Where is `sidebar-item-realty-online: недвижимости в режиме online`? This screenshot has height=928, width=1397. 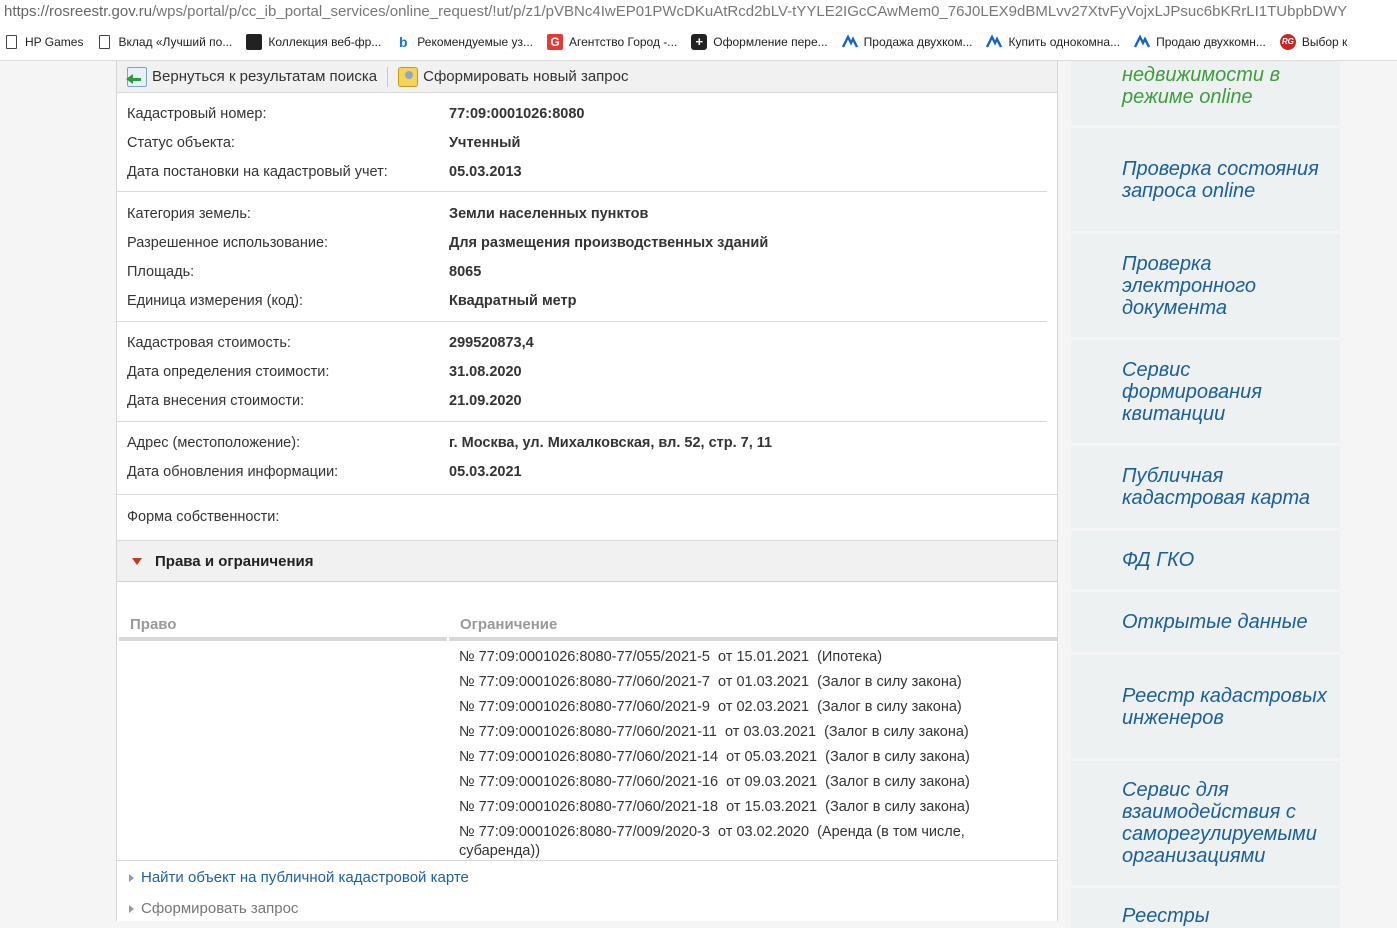
sidebar-item-realty-online: недвижимости в режиме online is located at coordinates (1205, 93).